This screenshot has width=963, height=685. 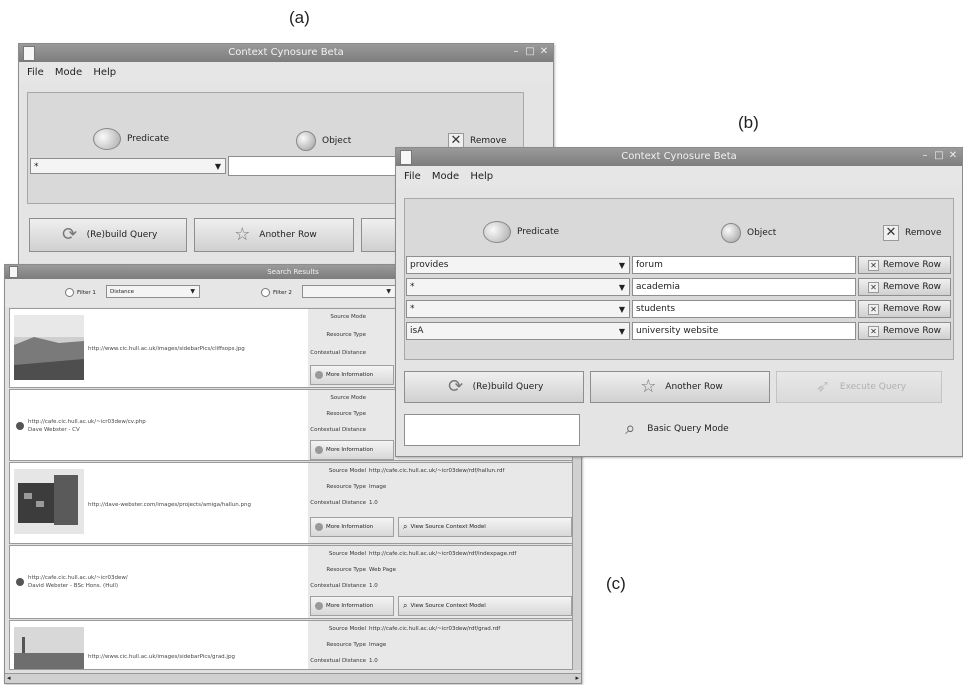 What do you see at coordinates (122, 235) in the screenshot?
I see `rebuild-query-label: (Re)build Query` at bounding box center [122, 235].